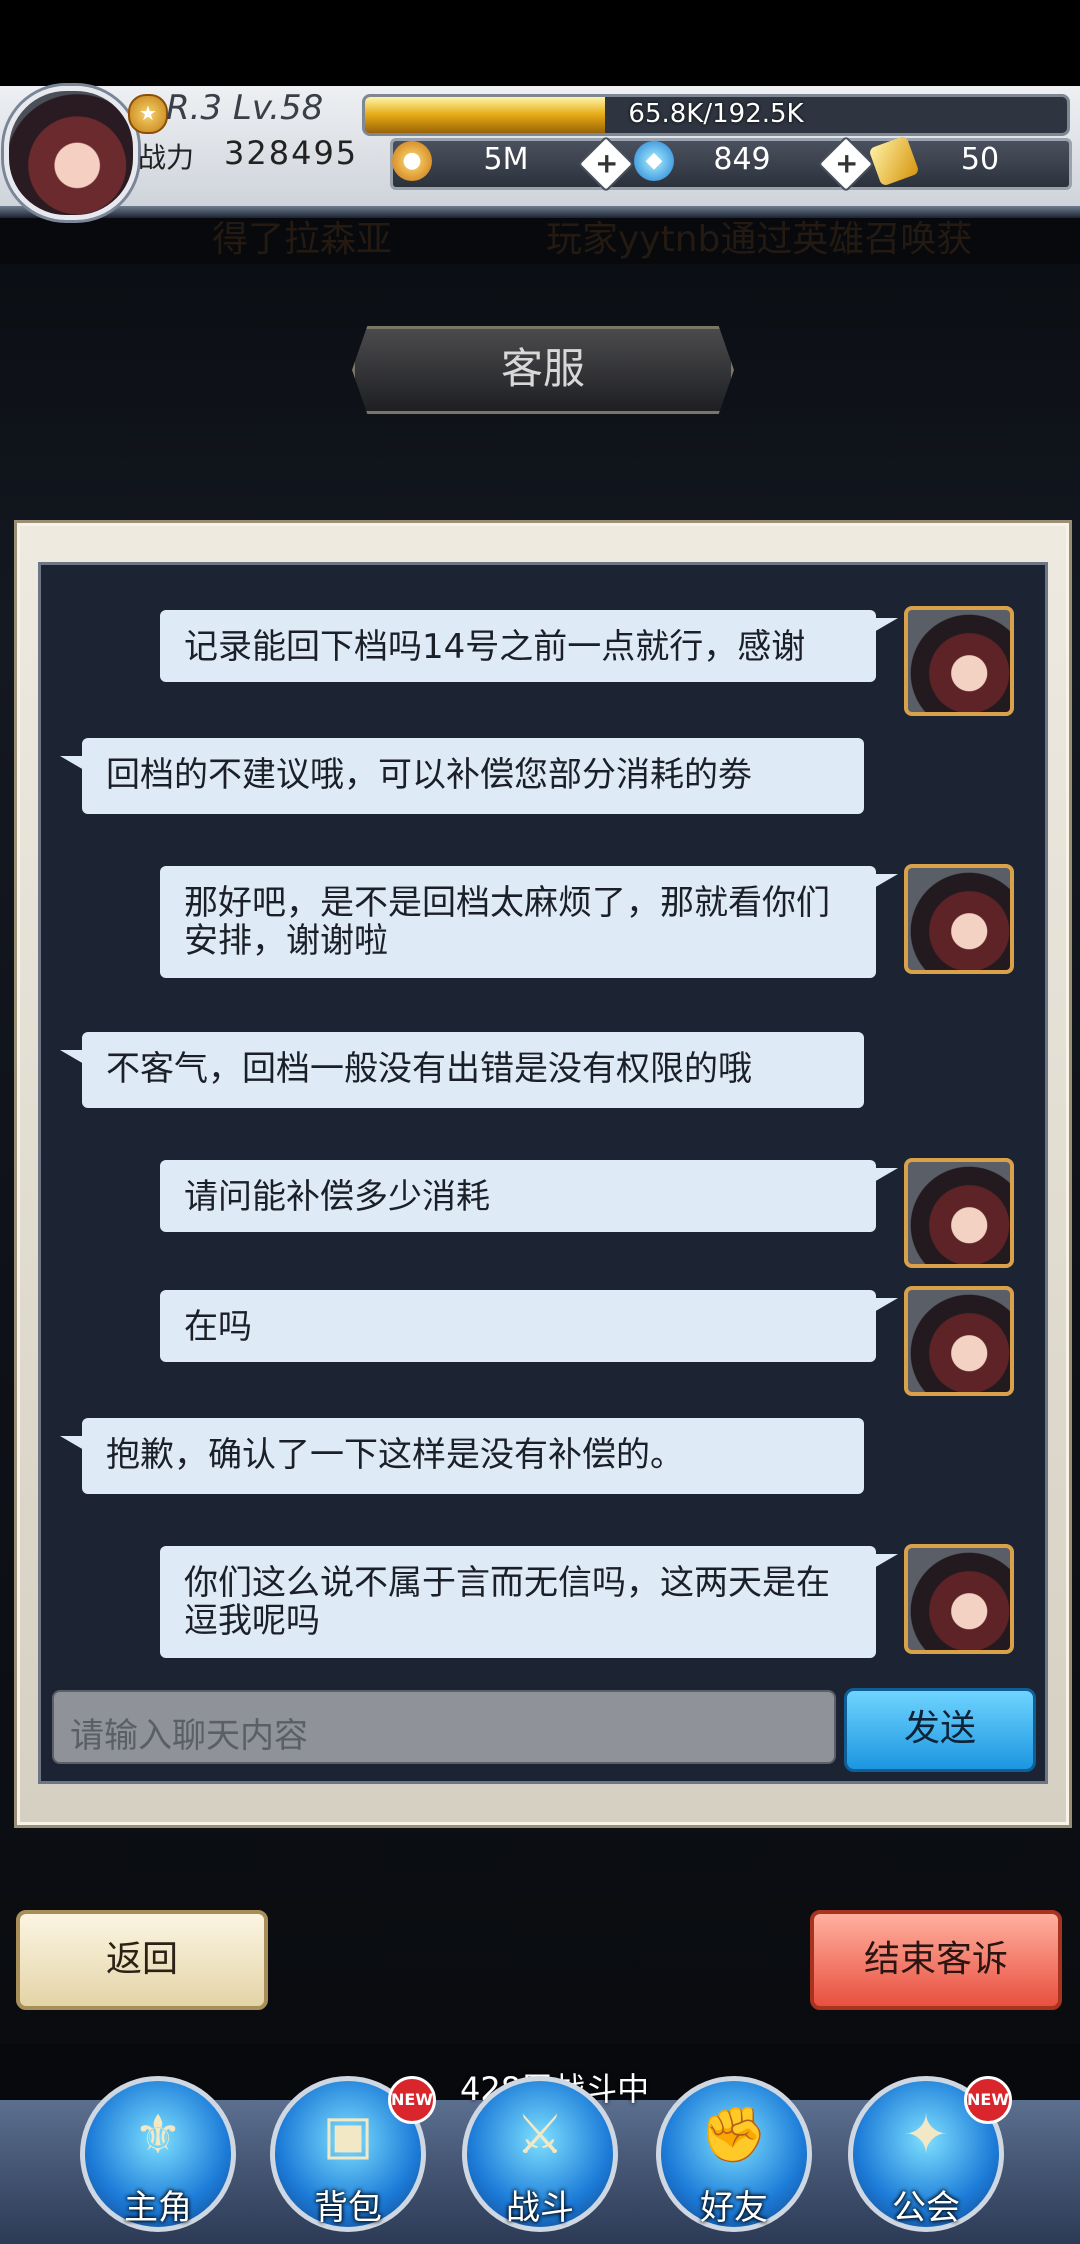 Image resolution: width=1080 pixels, height=2244 pixels. Describe the element at coordinates (462, 1070) in the screenshot. I see `chat-message-support: 不客气，回档一般没有出错是没有权限的哦` at that location.